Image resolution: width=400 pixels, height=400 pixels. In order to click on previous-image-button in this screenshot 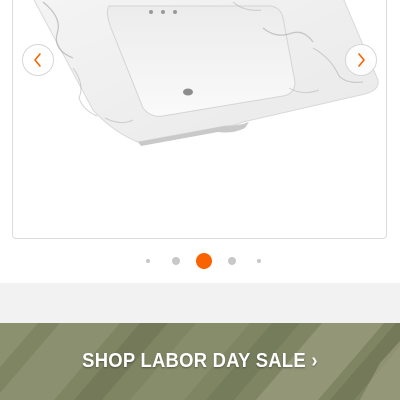, I will do `click(38, 60)`.